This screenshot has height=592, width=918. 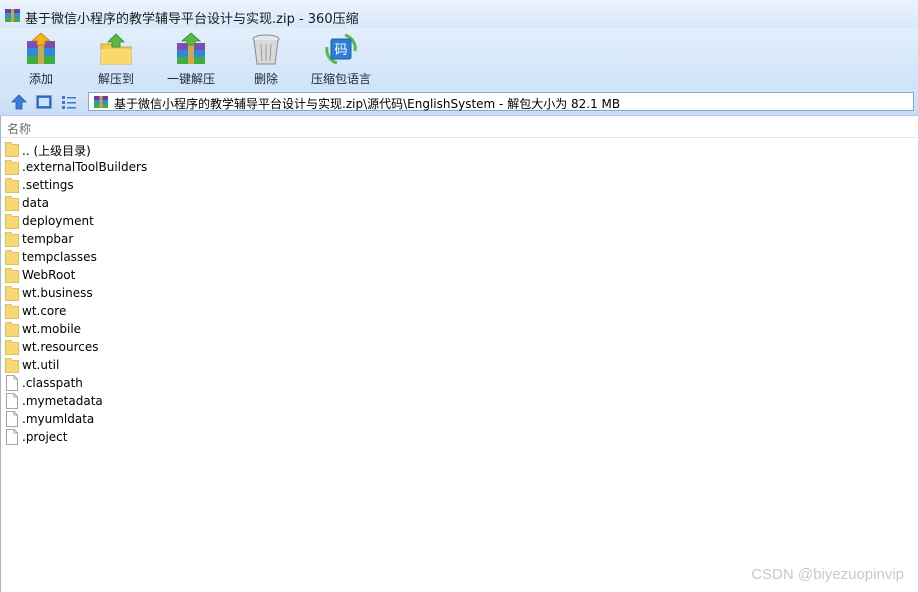 I want to click on item-name: WebRoot, so click(x=49, y=275).